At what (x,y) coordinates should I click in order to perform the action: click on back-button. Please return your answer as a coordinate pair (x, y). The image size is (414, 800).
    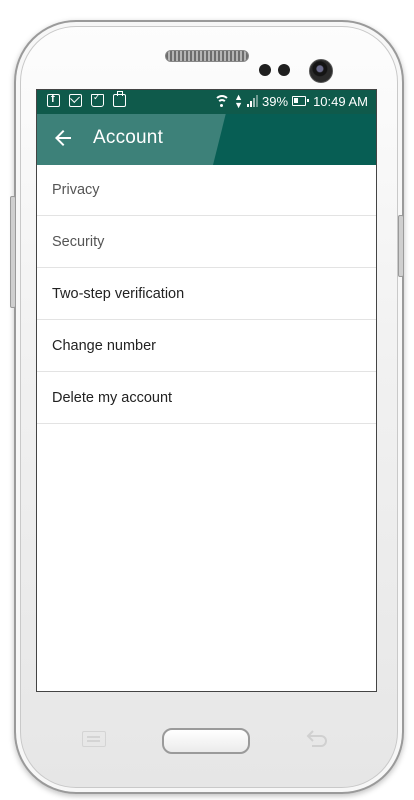
    Looking at the image, I should click on (63, 138).